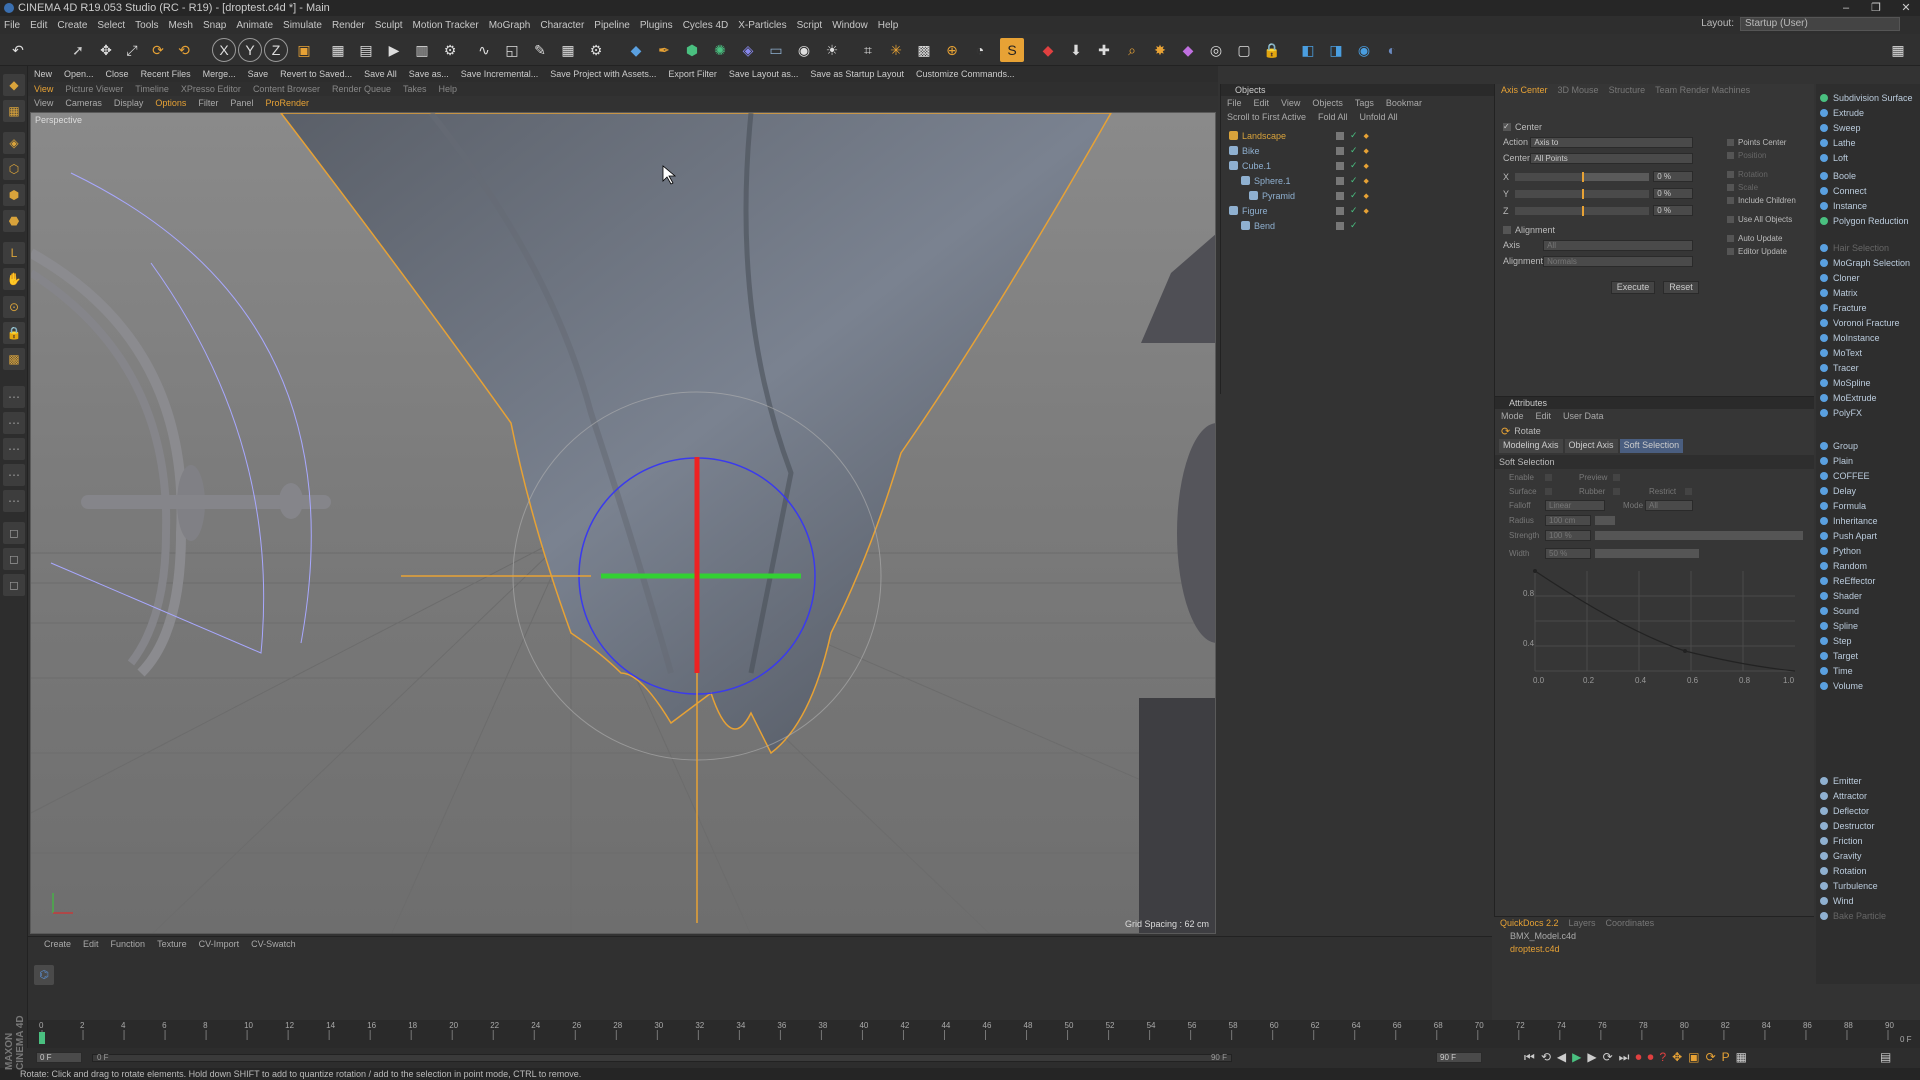 This screenshot has height=1080, width=1920. Describe the element at coordinates (1869, 460) in the screenshot. I see `palette-item-plain: Plain` at that location.